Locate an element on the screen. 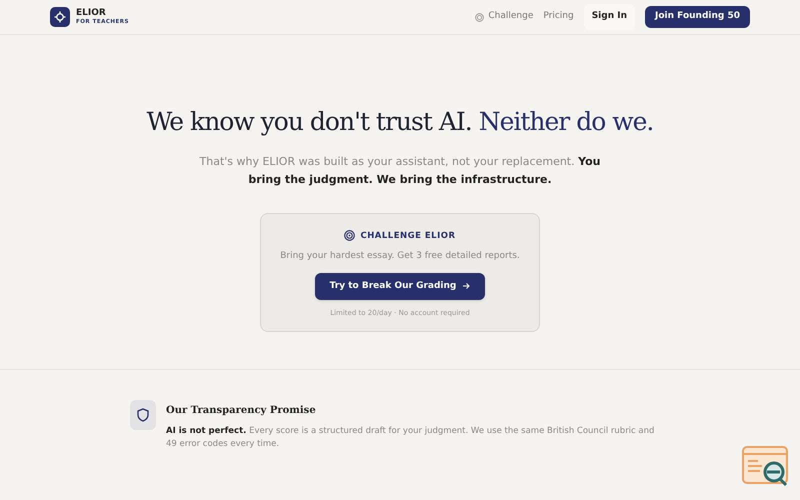 The image size is (800, 500). promise-text: AI is not perfect. Every score is a structured draft for your judgment. We use the same British Council rubric and 49 error codes every time. is located at coordinates (411, 438).